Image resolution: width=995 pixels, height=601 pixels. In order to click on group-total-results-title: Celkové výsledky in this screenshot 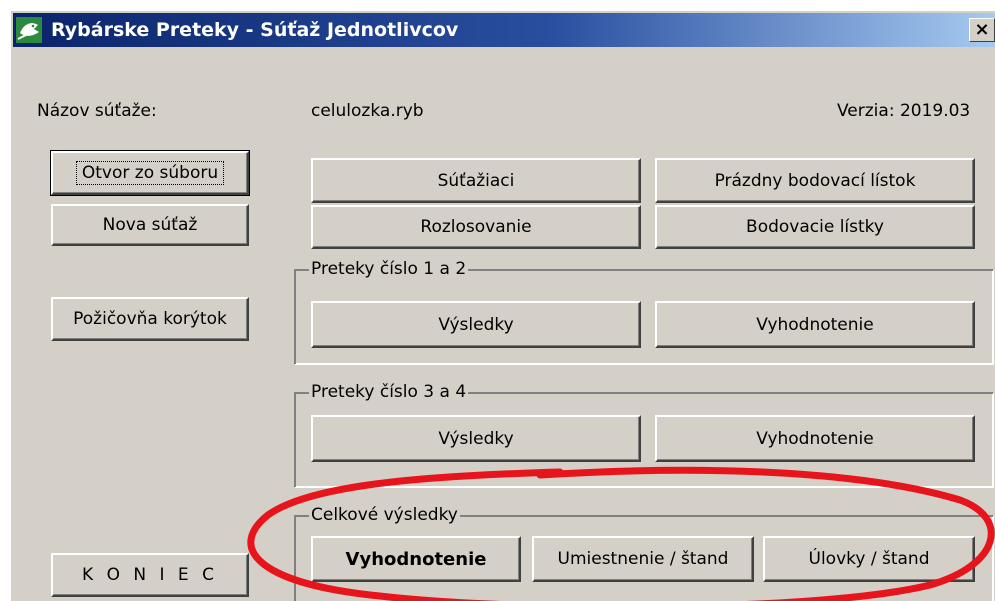, I will do `click(384, 515)`.